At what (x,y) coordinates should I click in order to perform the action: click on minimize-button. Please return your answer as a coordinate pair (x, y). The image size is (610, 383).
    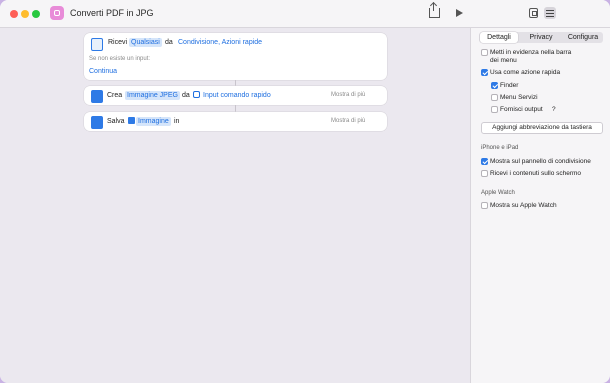
    Looking at the image, I should click on (25, 14).